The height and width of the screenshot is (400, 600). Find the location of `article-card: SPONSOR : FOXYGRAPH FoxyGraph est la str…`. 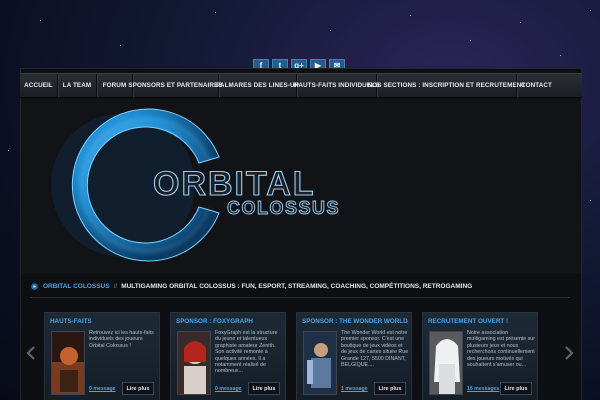

article-card: SPONSOR : FOXYGRAPH FoxyGraph est la str… is located at coordinates (228, 356).